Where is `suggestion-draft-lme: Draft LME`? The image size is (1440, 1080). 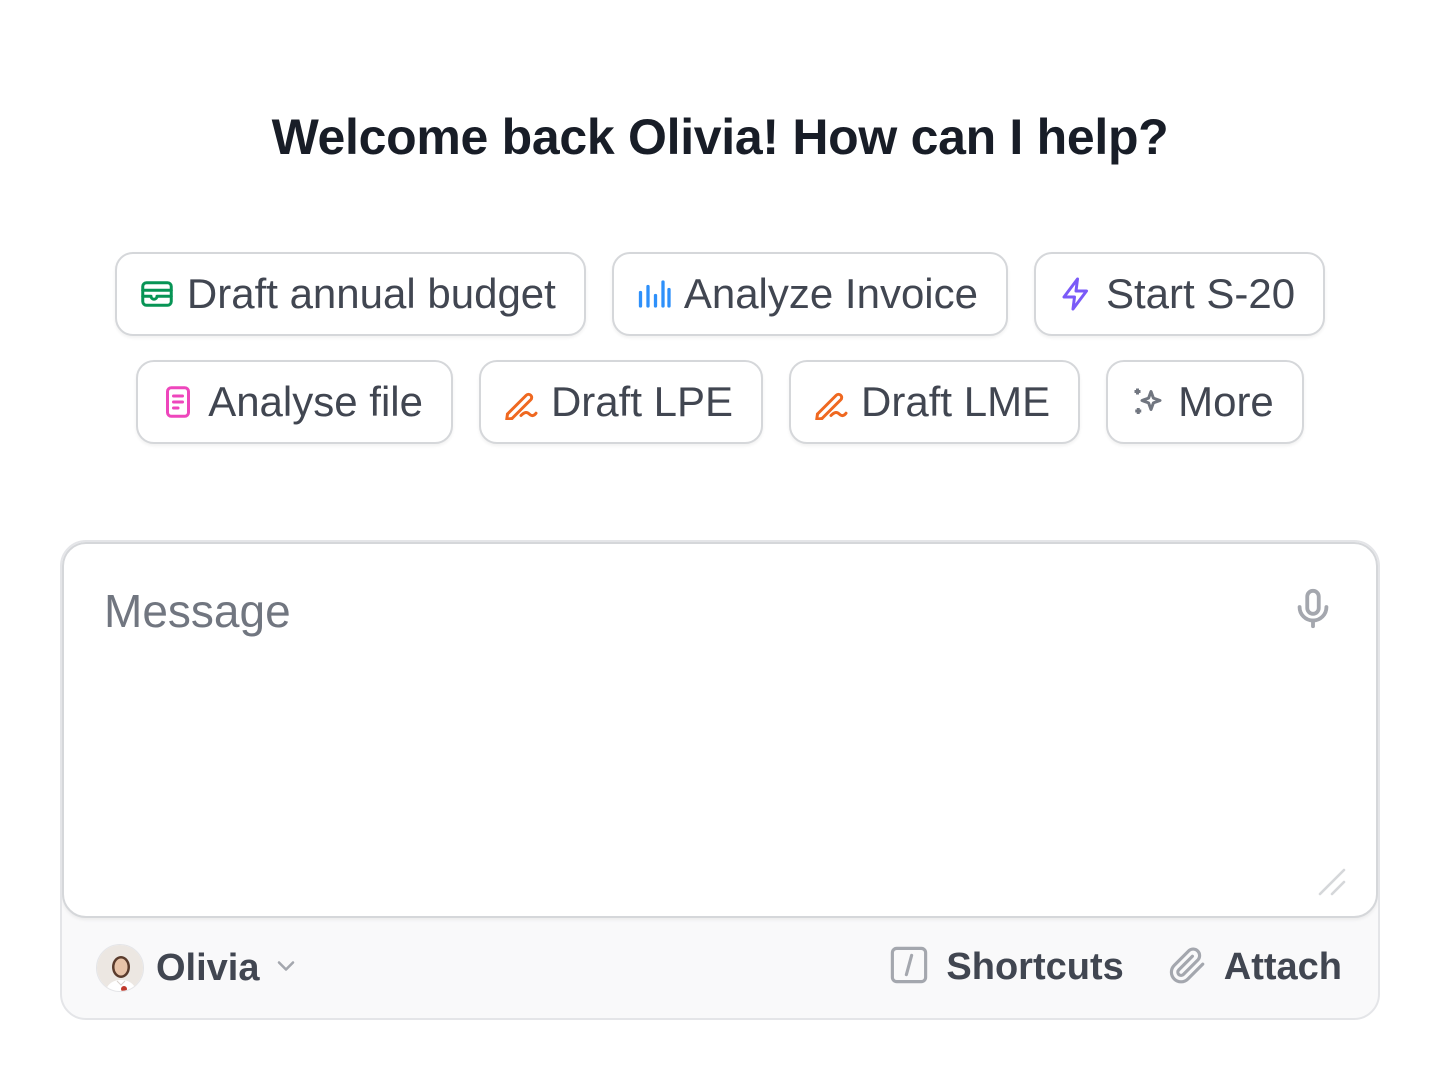
suggestion-draft-lme: Draft LME is located at coordinates (935, 402).